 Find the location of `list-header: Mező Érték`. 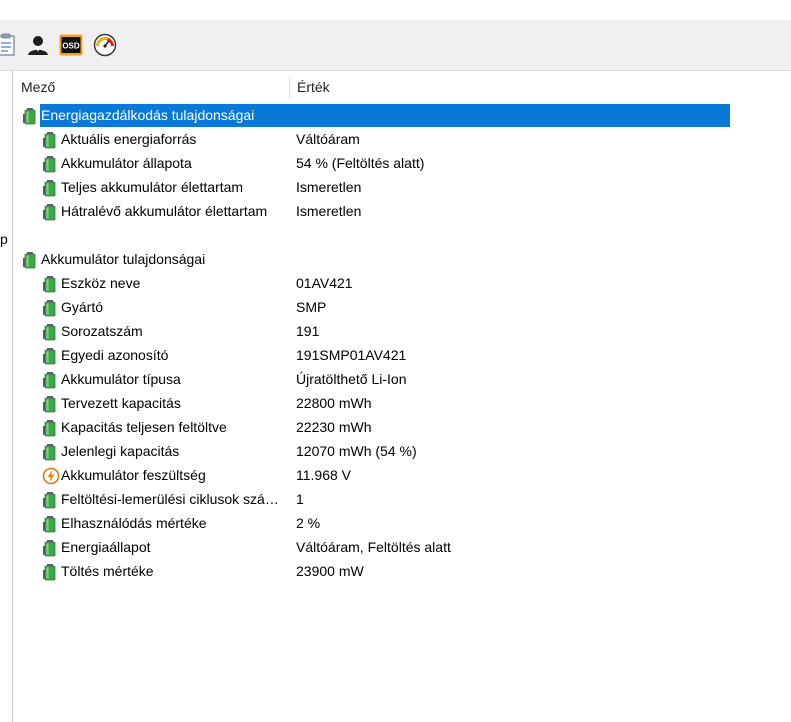

list-header: Mező Érték is located at coordinates (402, 88).